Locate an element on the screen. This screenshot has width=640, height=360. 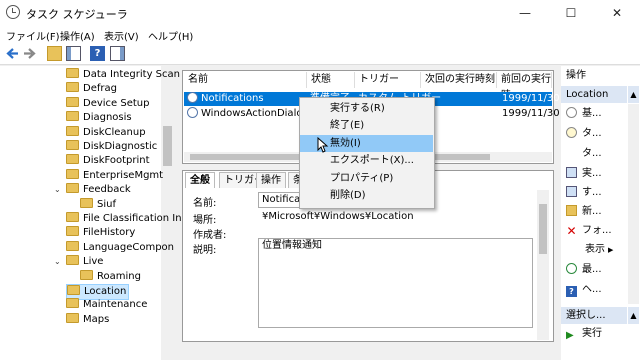
task-icon is located at coordinates (571, 132).